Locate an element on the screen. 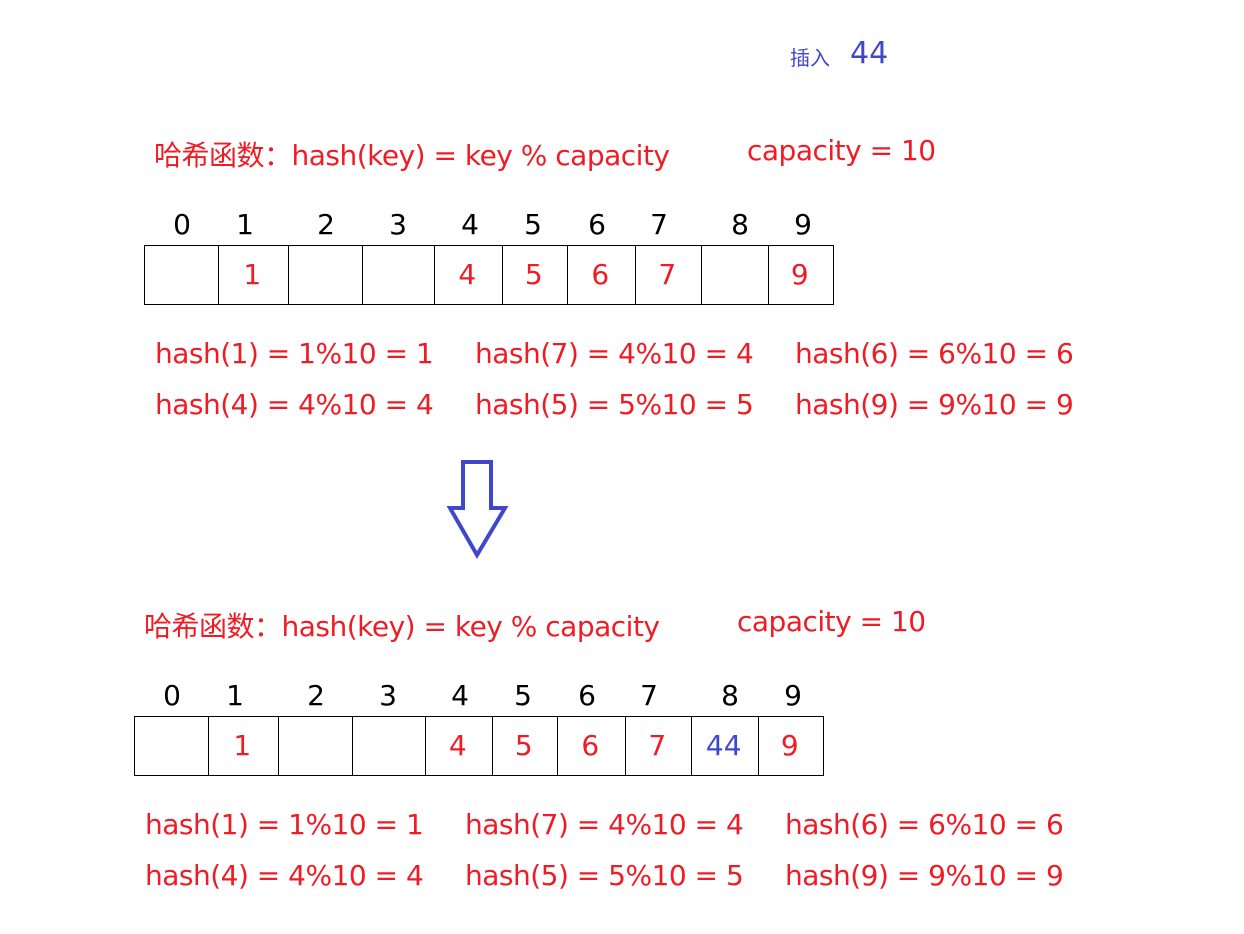 The width and height of the screenshot is (1244, 934). down-arrow-icon is located at coordinates (477, 509).